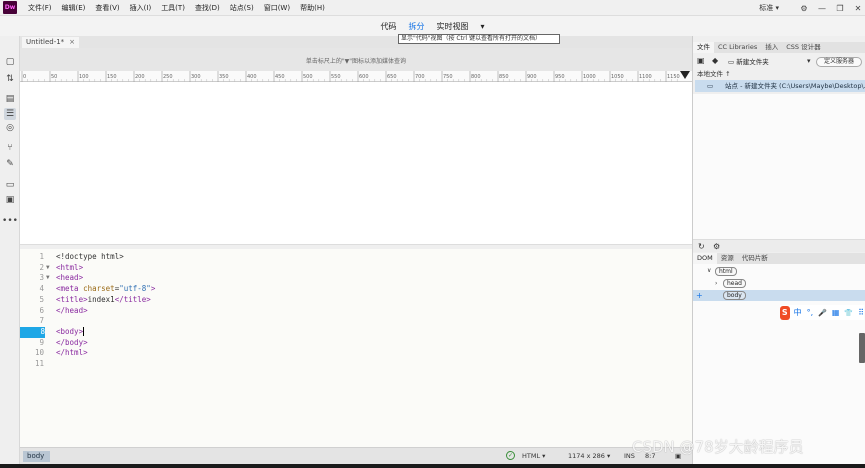 The image size is (865, 468). I want to click on view-dropdown-icon: ▾, so click(482, 26).